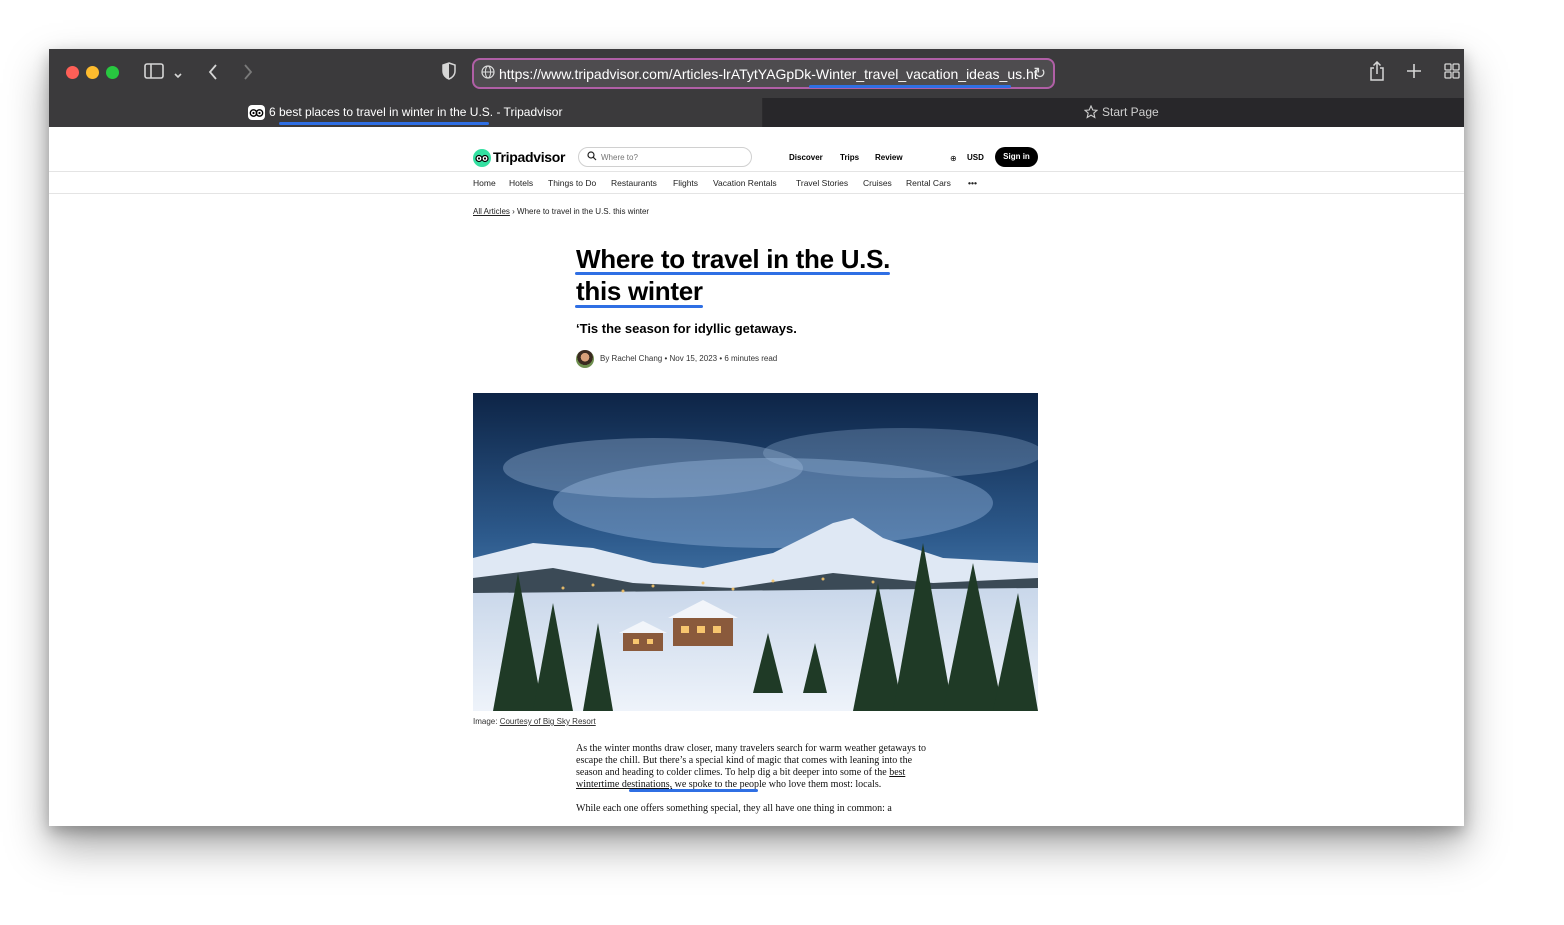 The width and height of the screenshot is (1564, 925). I want to click on forward-arrow-icon, so click(248, 74).